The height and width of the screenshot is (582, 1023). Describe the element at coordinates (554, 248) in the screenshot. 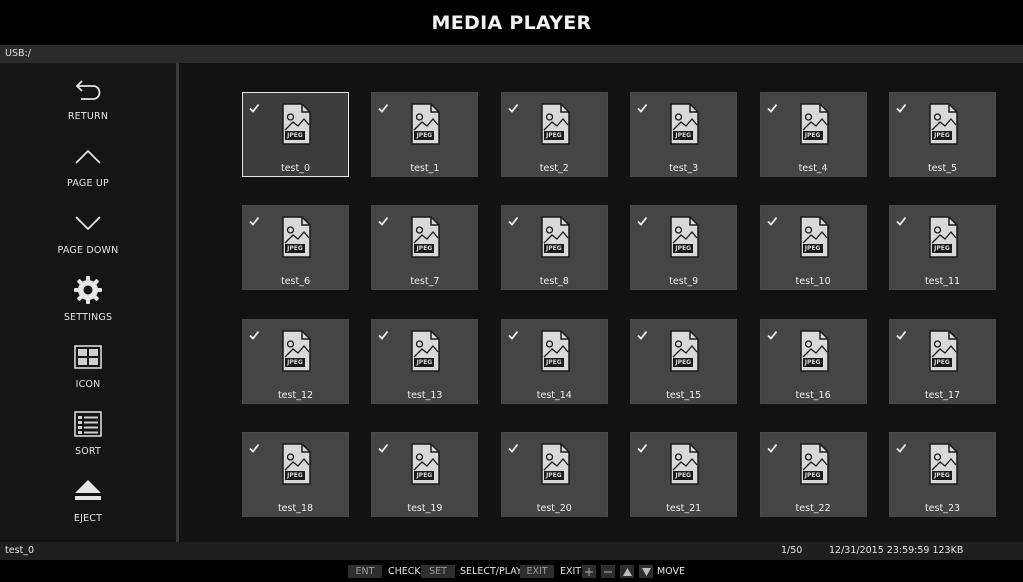

I see `file-tile: JPEG test_8` at that location.